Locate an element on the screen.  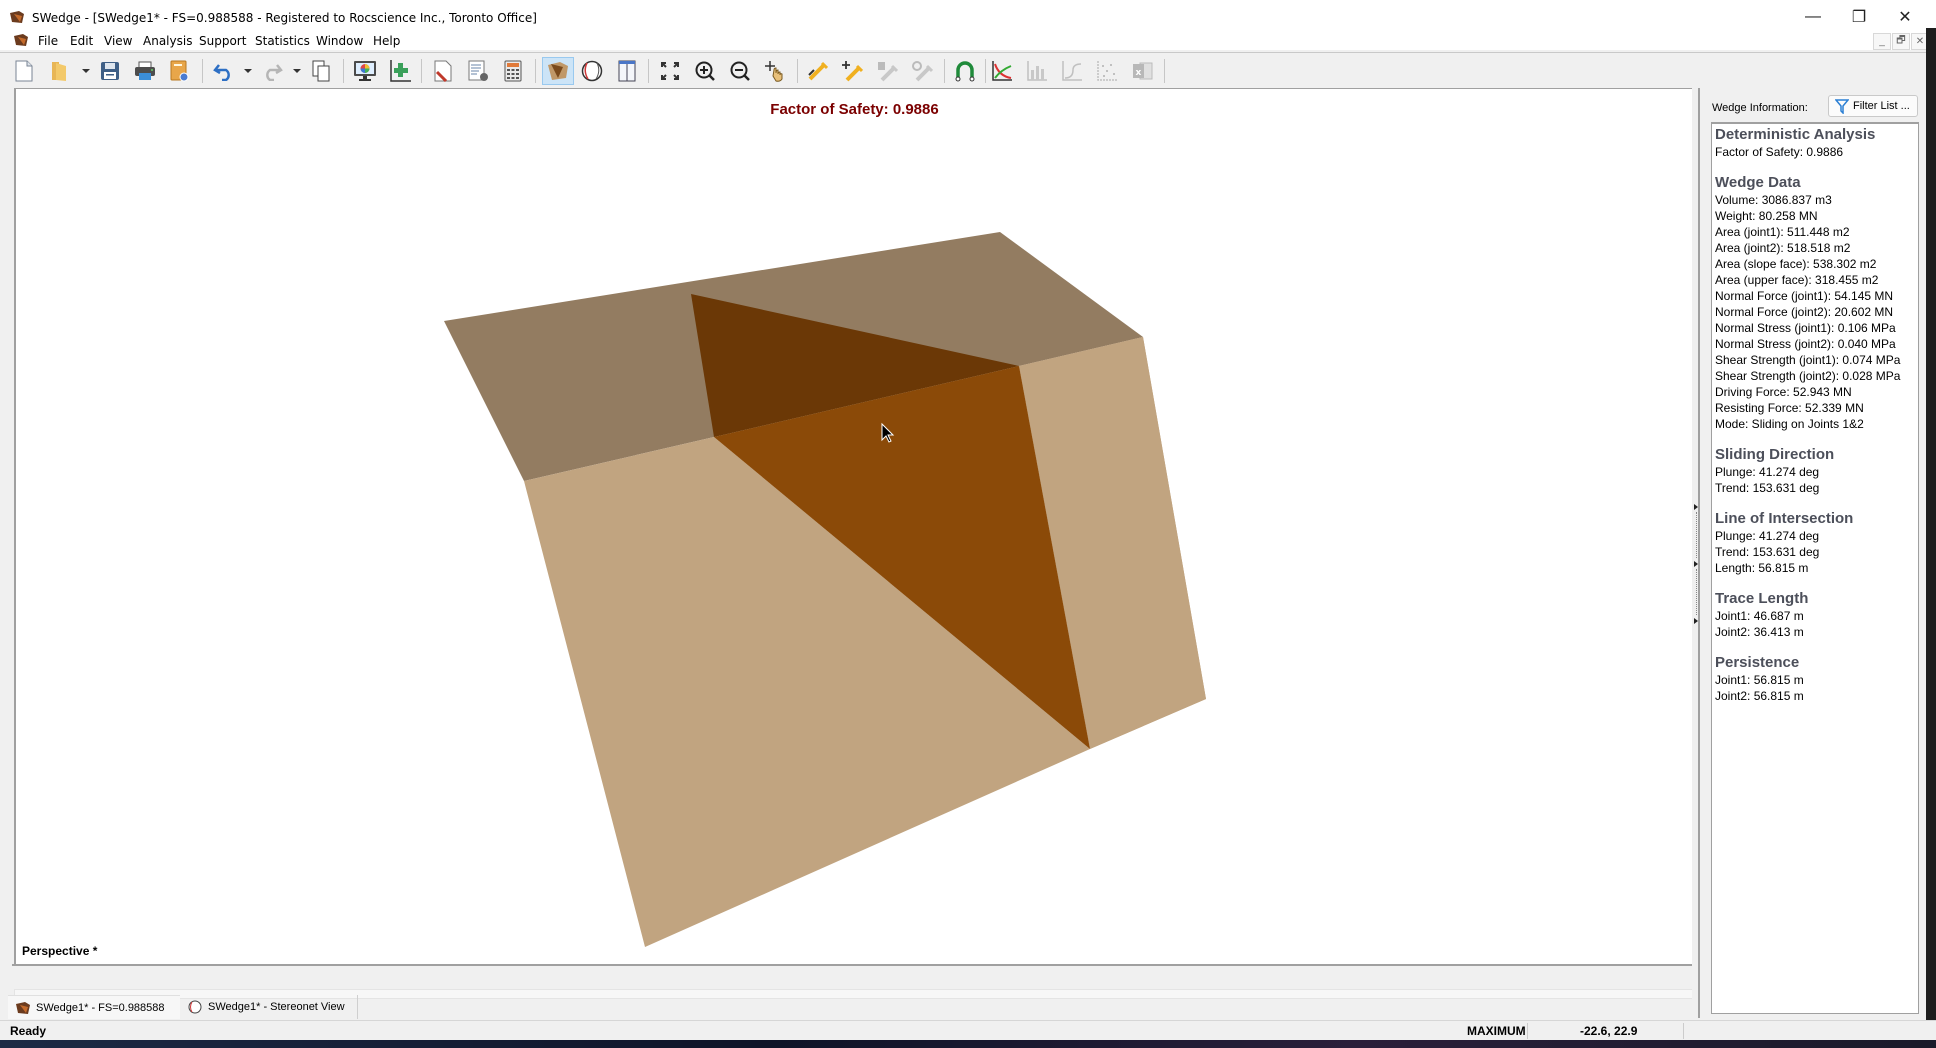
zoom-out-button is located at coordinates (740, 71).